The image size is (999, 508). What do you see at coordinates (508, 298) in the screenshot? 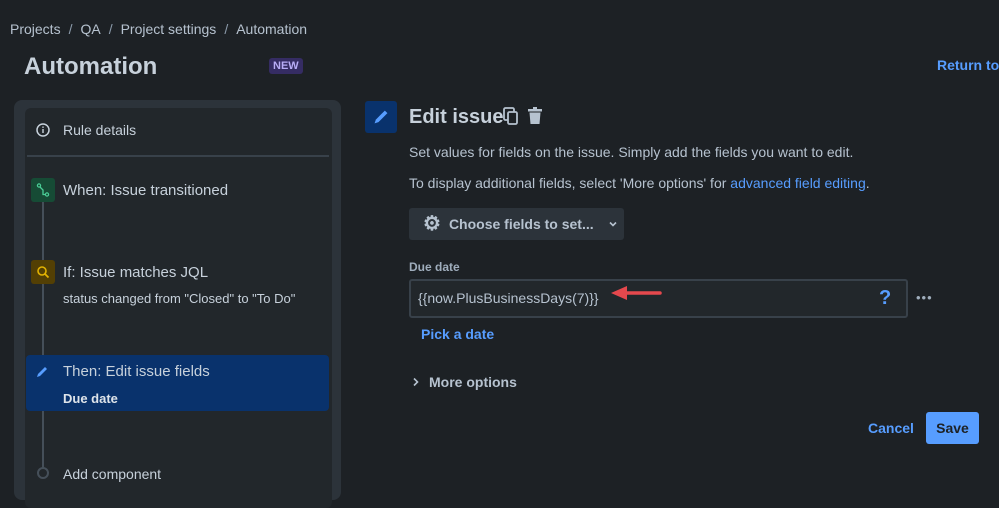
I see `due-date-value: {{now.PlusBusinessDays(7)}}` at bounding box center [508, 298].